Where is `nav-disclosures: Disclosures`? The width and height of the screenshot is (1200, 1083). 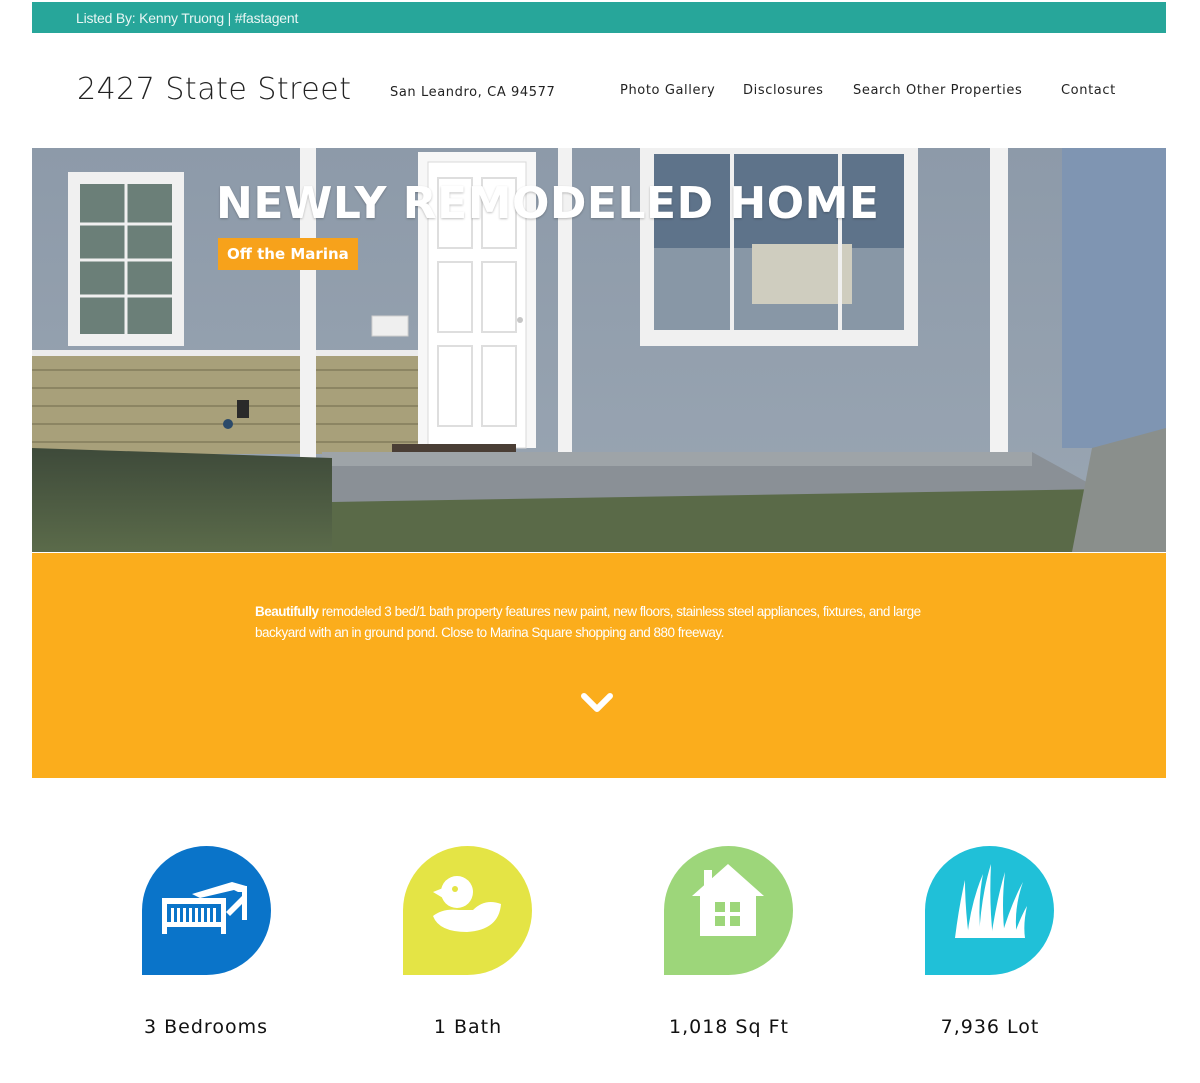 nav-disclosures: Disclosures is located at coordinates (783, 90).